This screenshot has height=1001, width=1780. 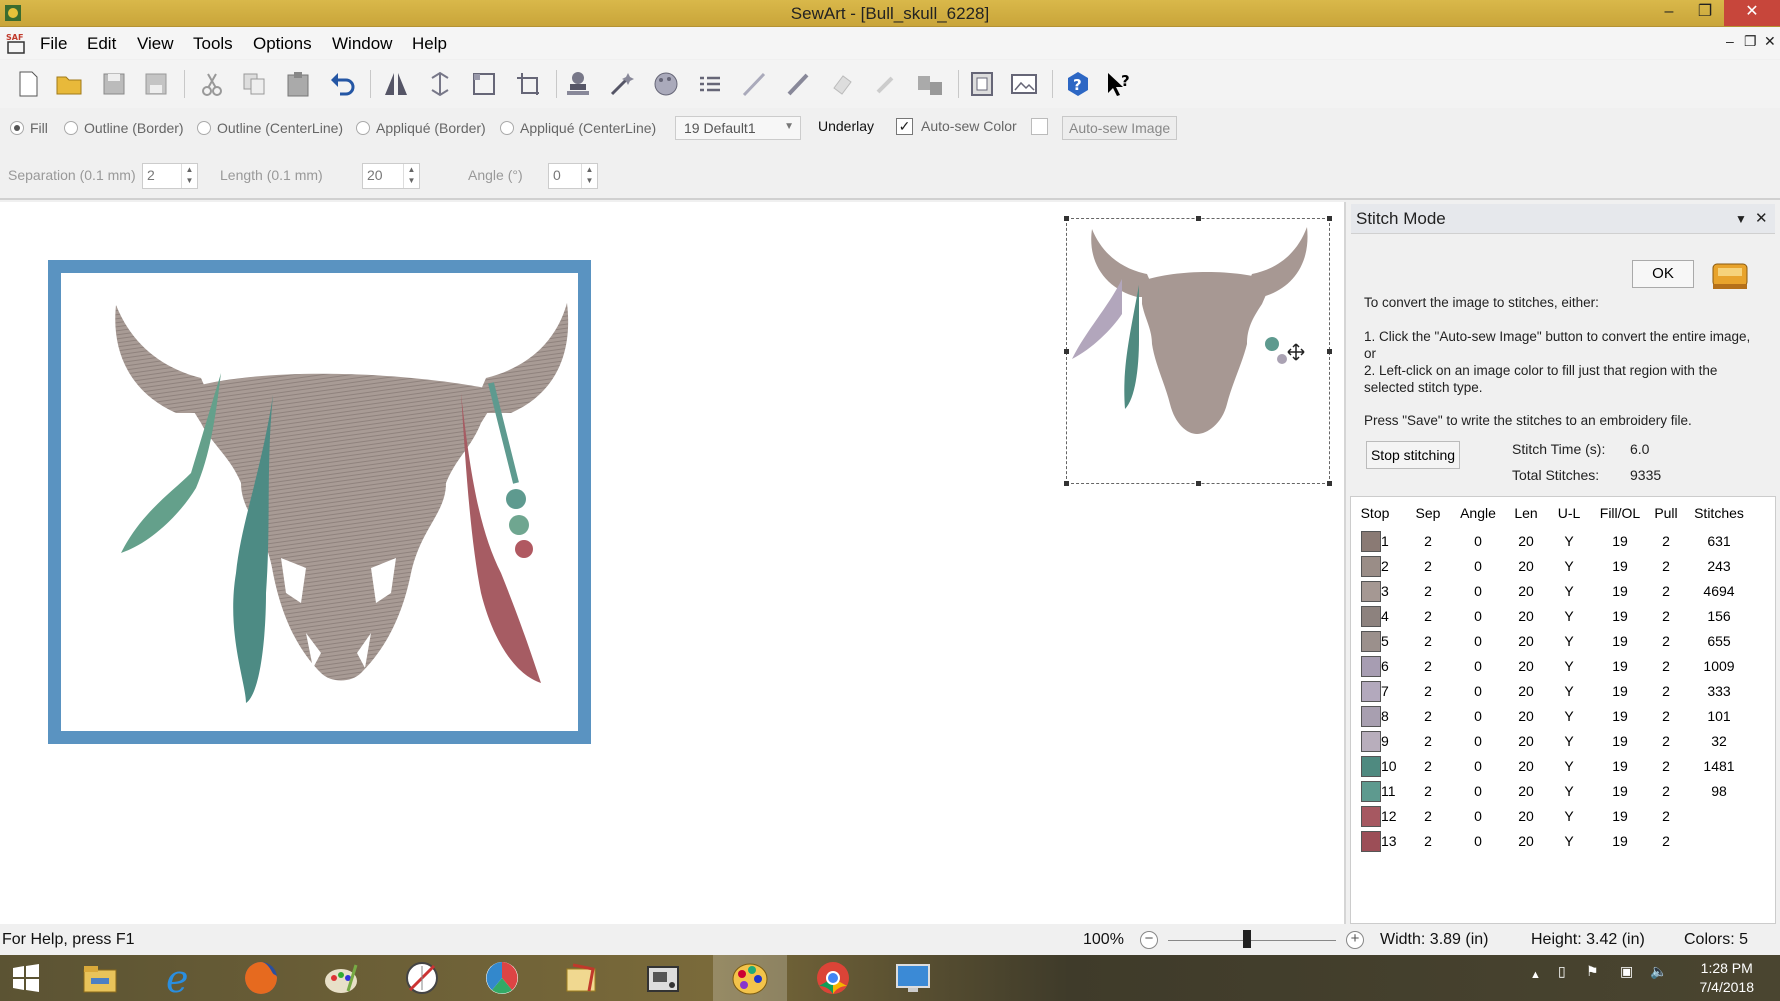 I want to click on separation-spinner: 2 ▲ ▼, so click(x=170, y=176).